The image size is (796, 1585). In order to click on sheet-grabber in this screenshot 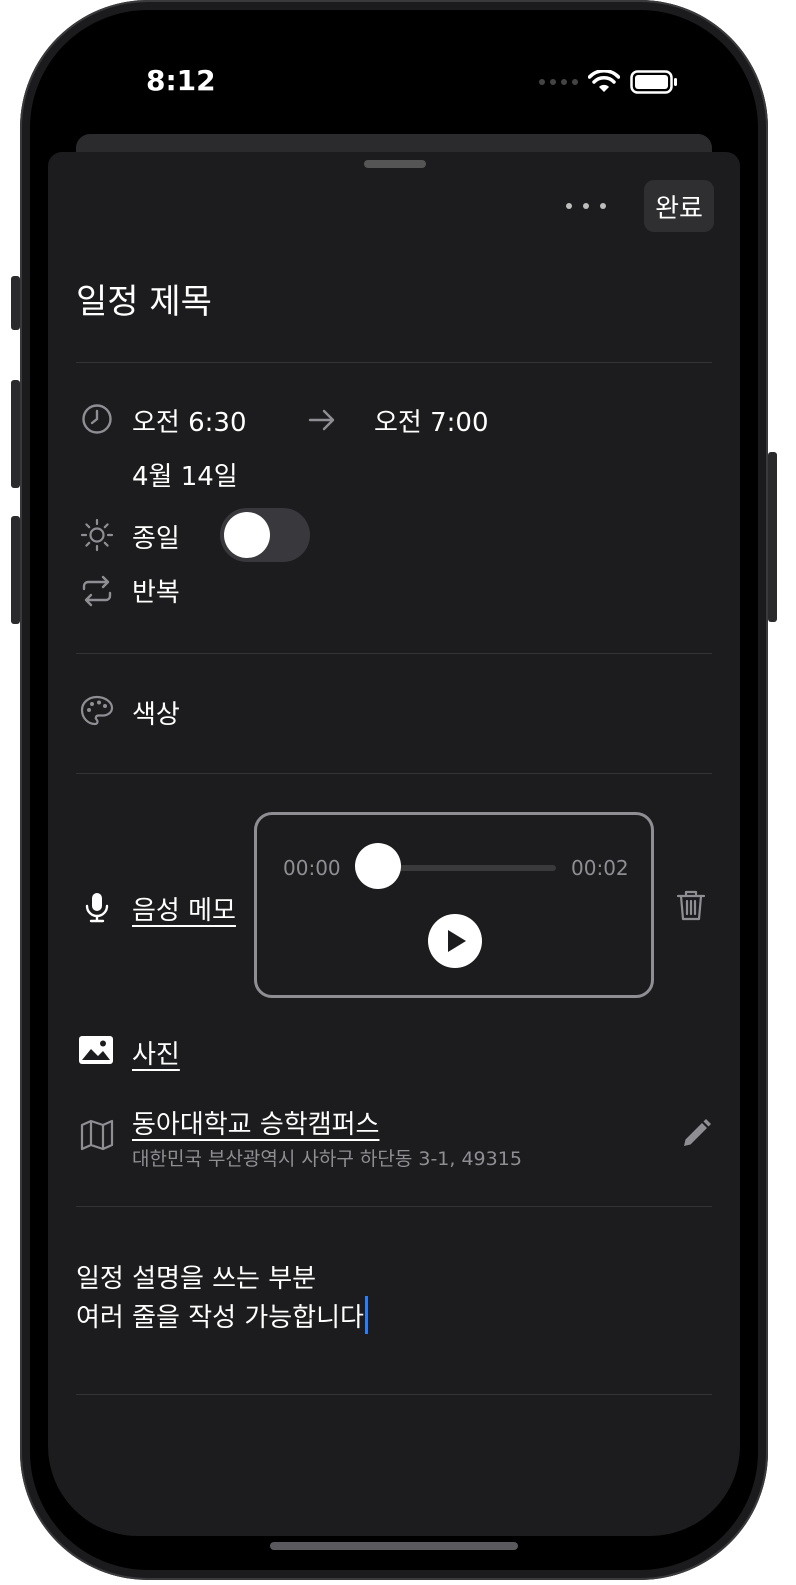, I will do `click(395, 164)`.